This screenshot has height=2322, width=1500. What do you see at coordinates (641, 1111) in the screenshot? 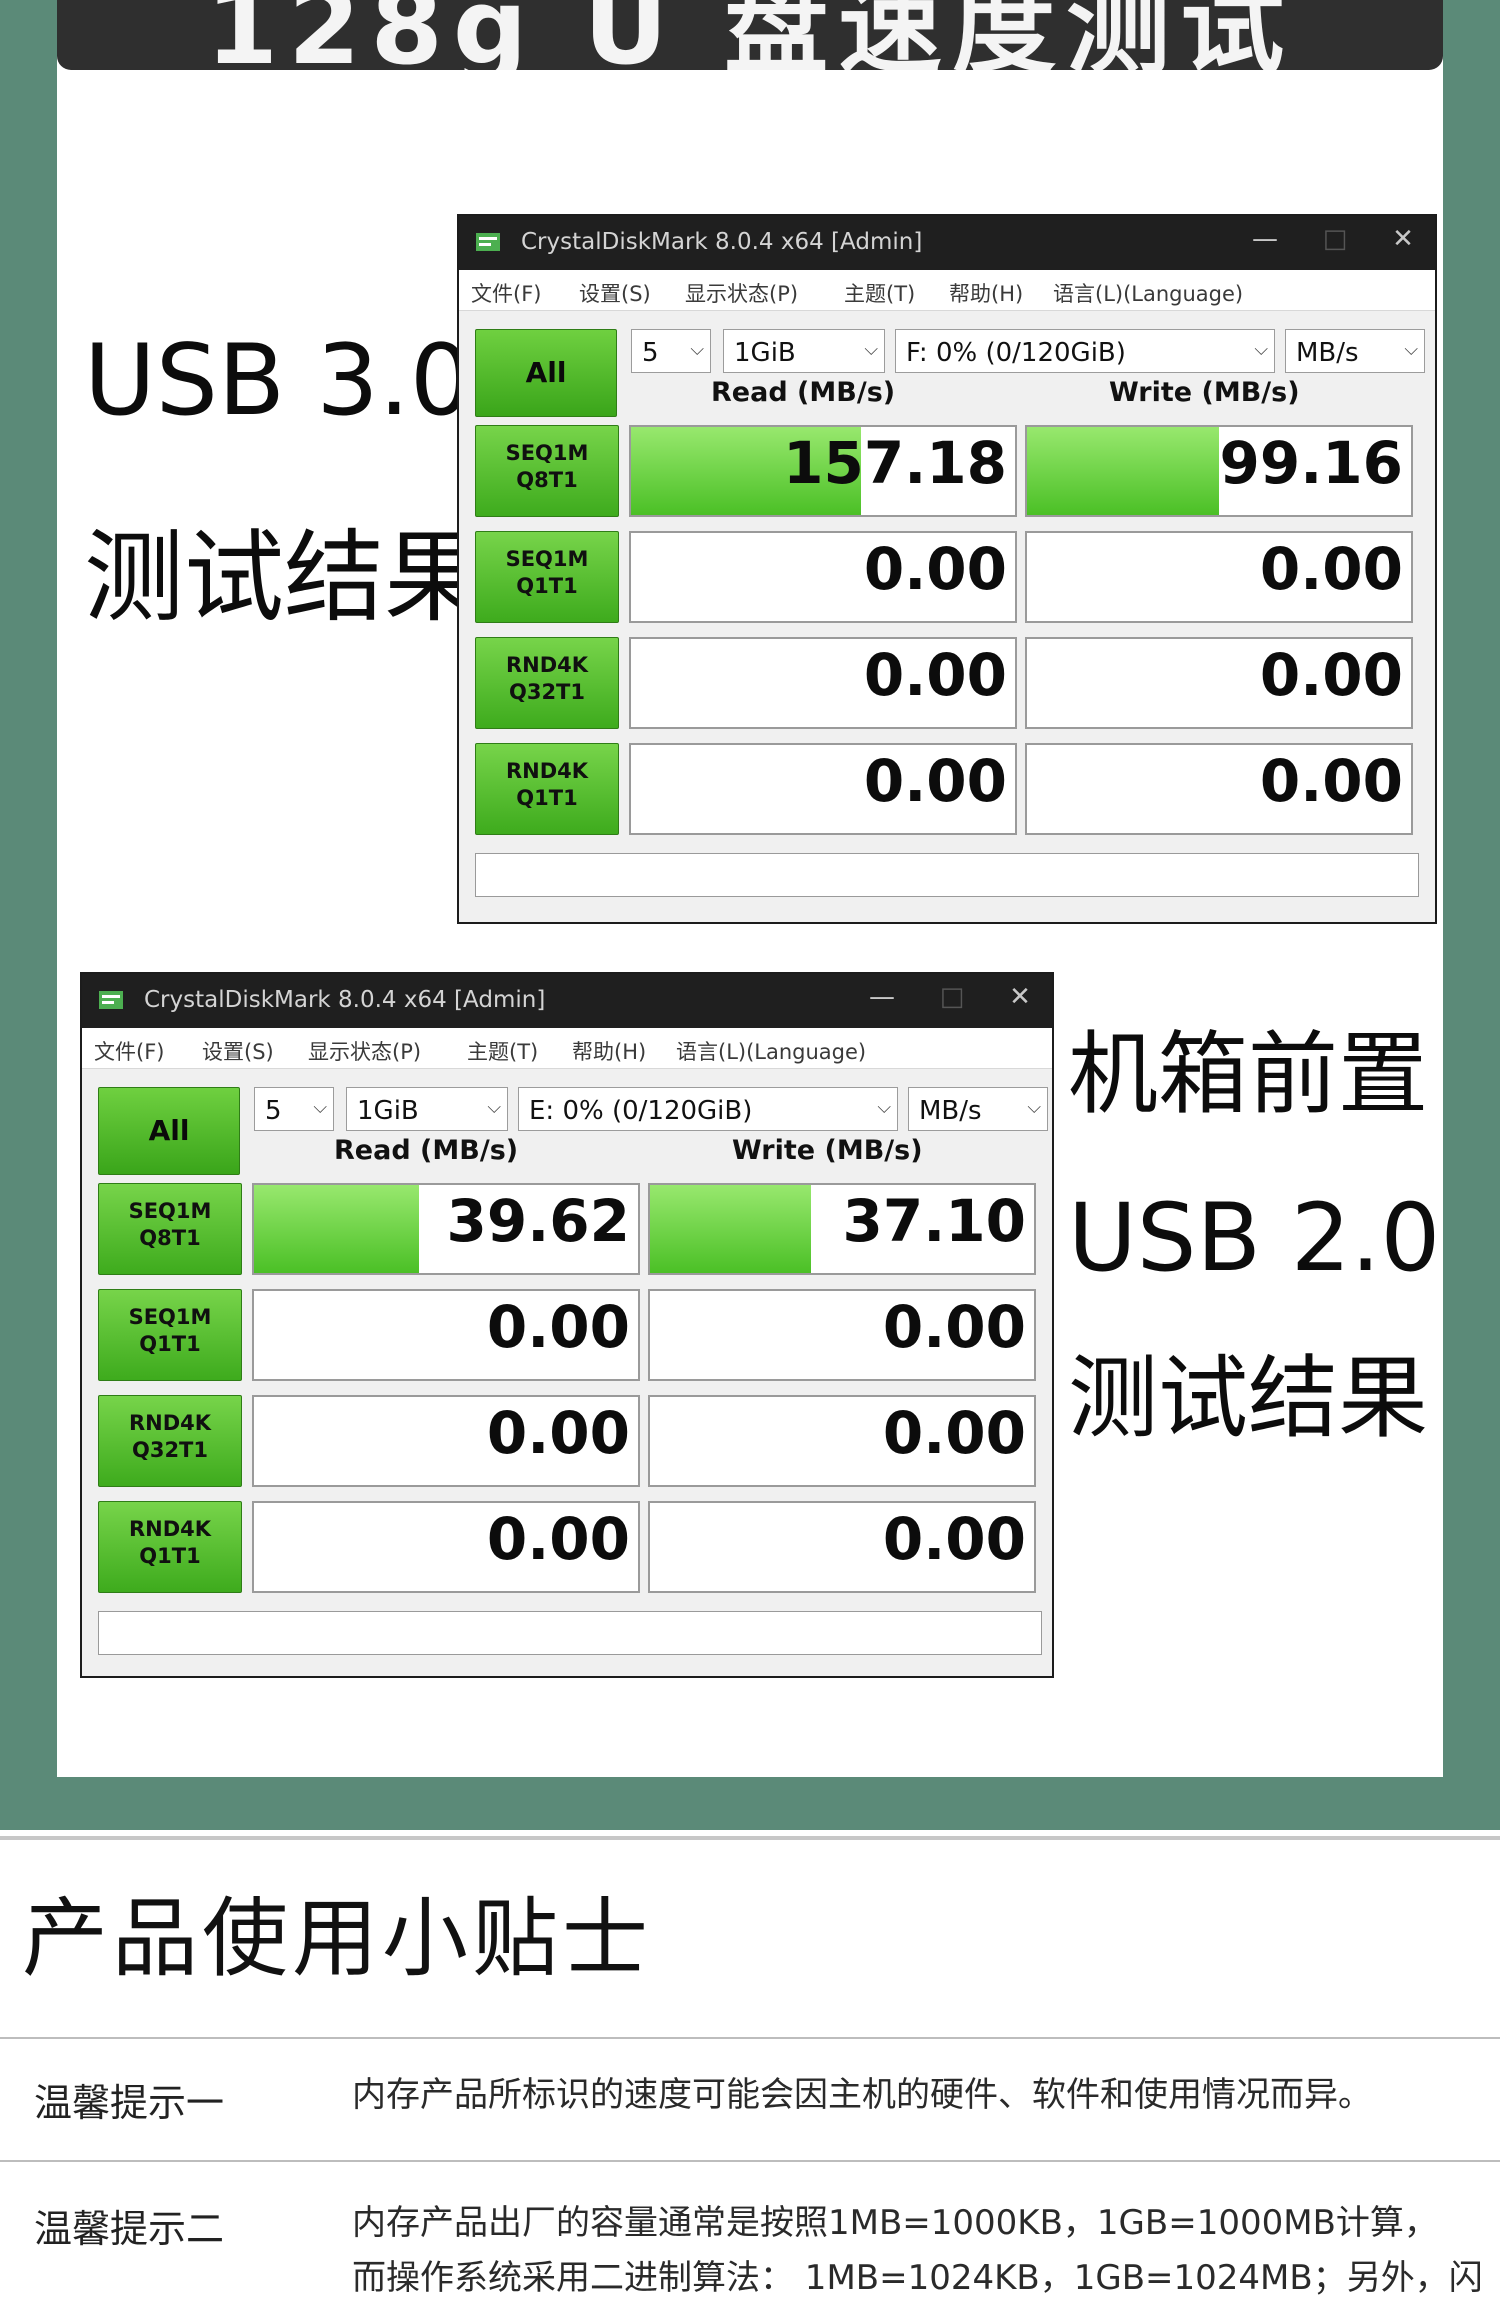
I see `drive-select-value: E: 0% (0/120GiB)` at bounding box center [641, 1111].